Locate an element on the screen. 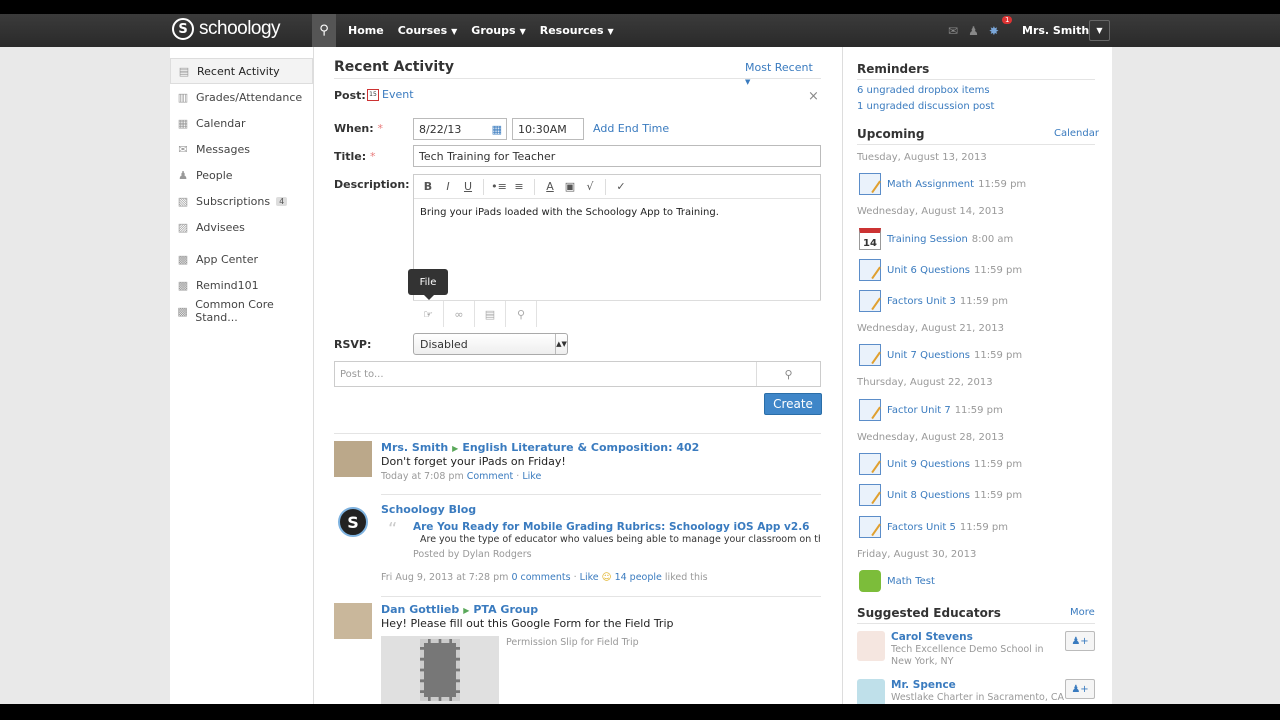 The width and height of the screenshot is (1280, 720). suggested-title: Suggested Educators is located at coordinates (929, 613).